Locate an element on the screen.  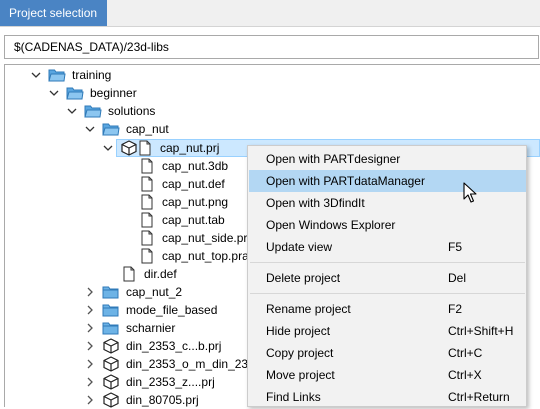
tree-item-mode-file-based: mode_file_based is located at coordinates (120, 310).